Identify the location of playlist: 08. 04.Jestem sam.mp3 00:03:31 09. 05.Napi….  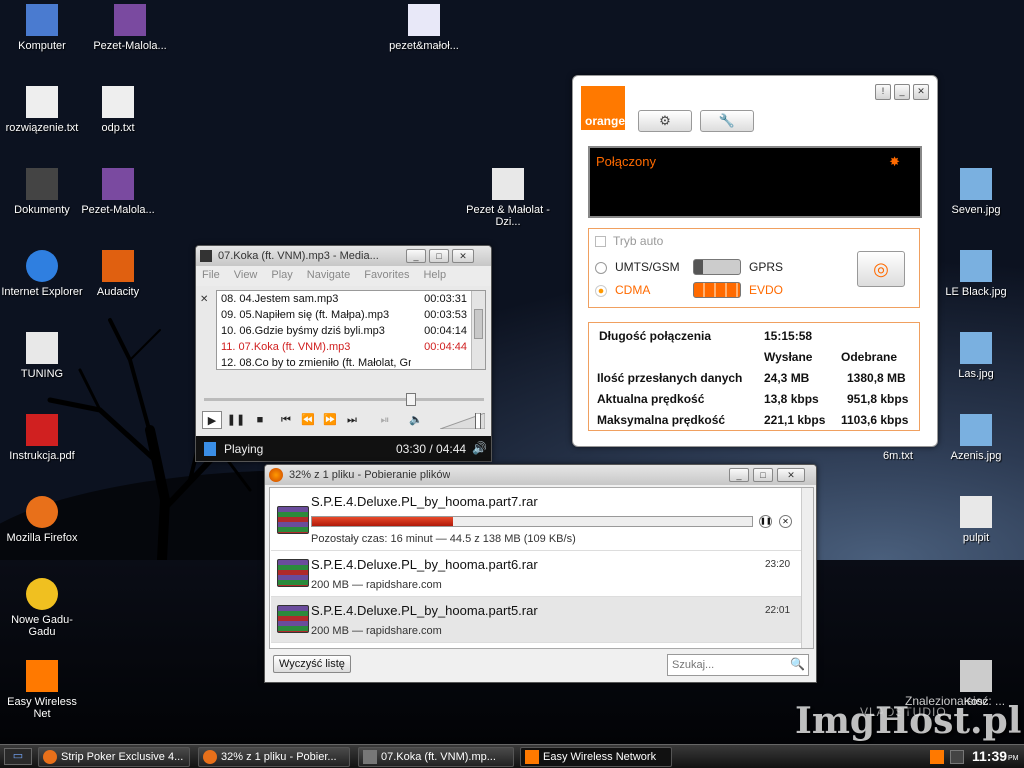
(351, 330).